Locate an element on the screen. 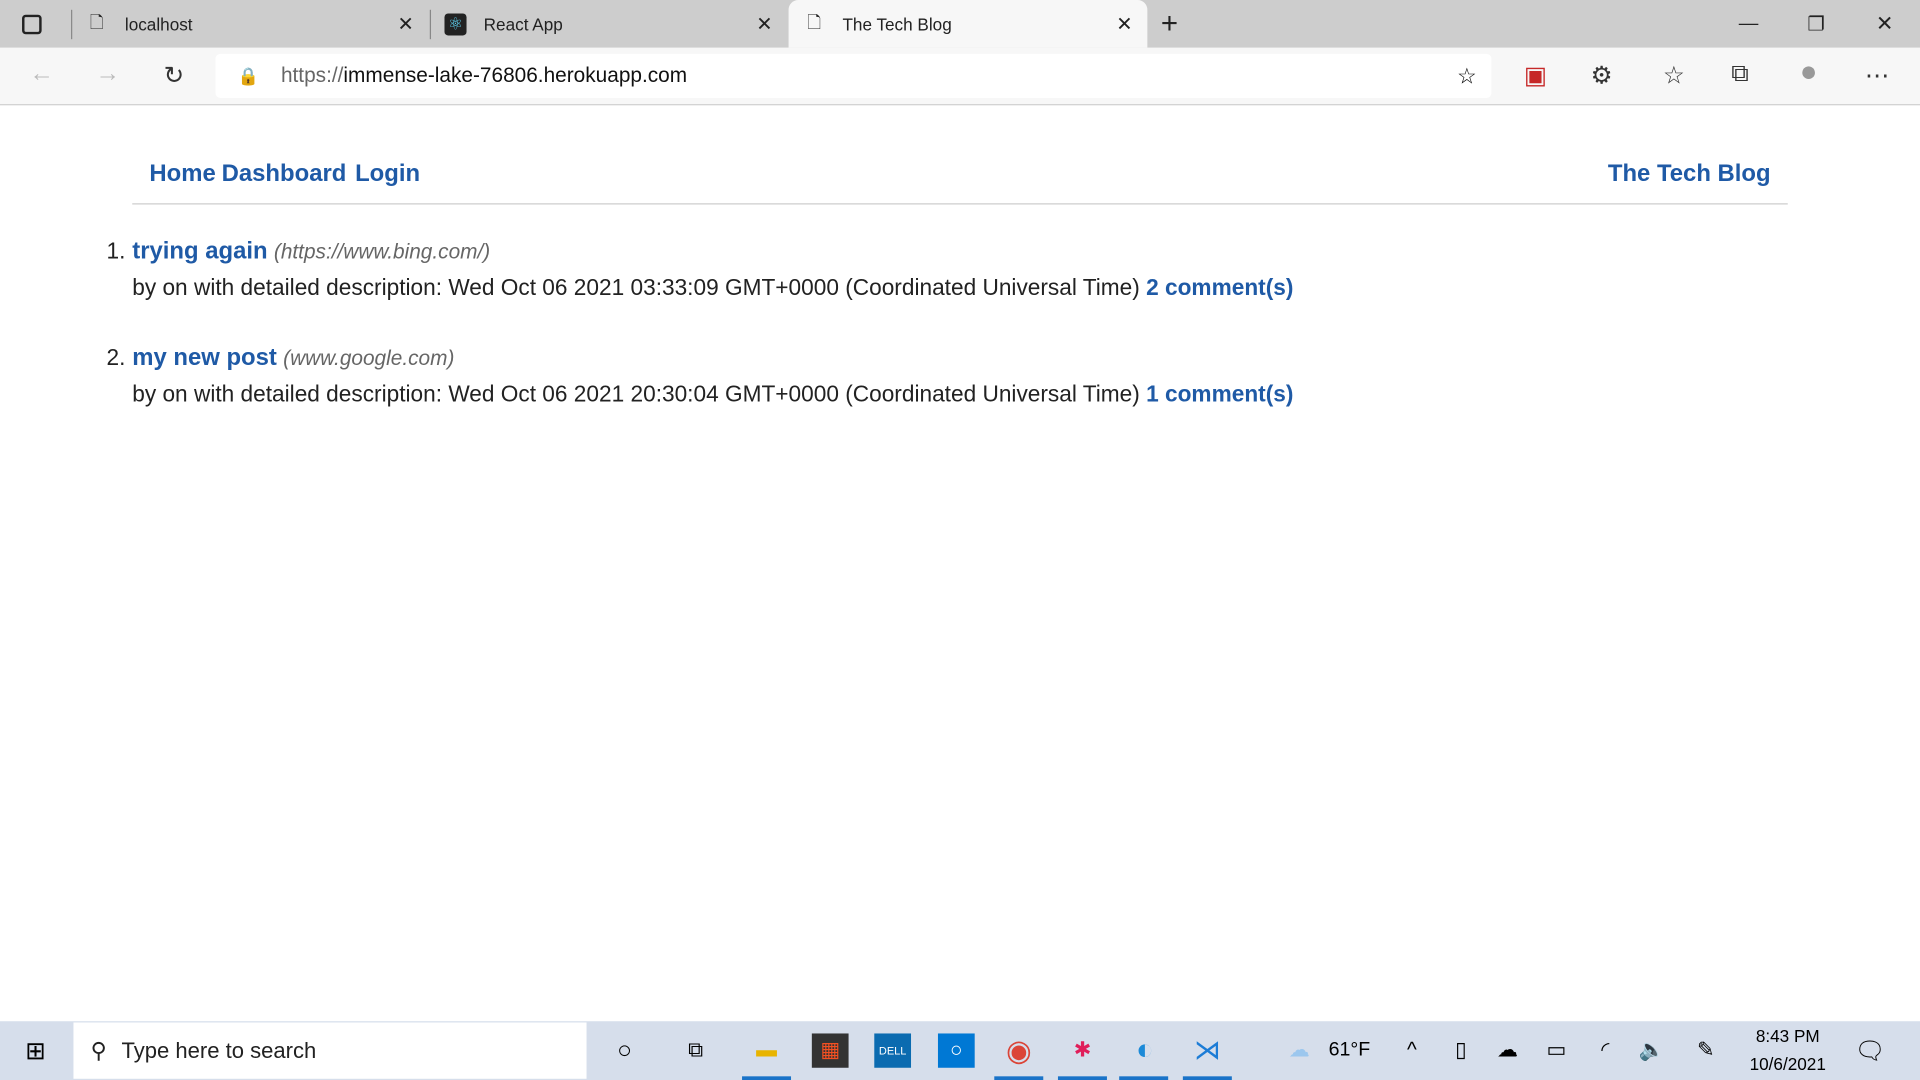 This screenshot has height=1080, width=1920. onedrive-icon: ☁ is located at coordinates (1507, 1050).